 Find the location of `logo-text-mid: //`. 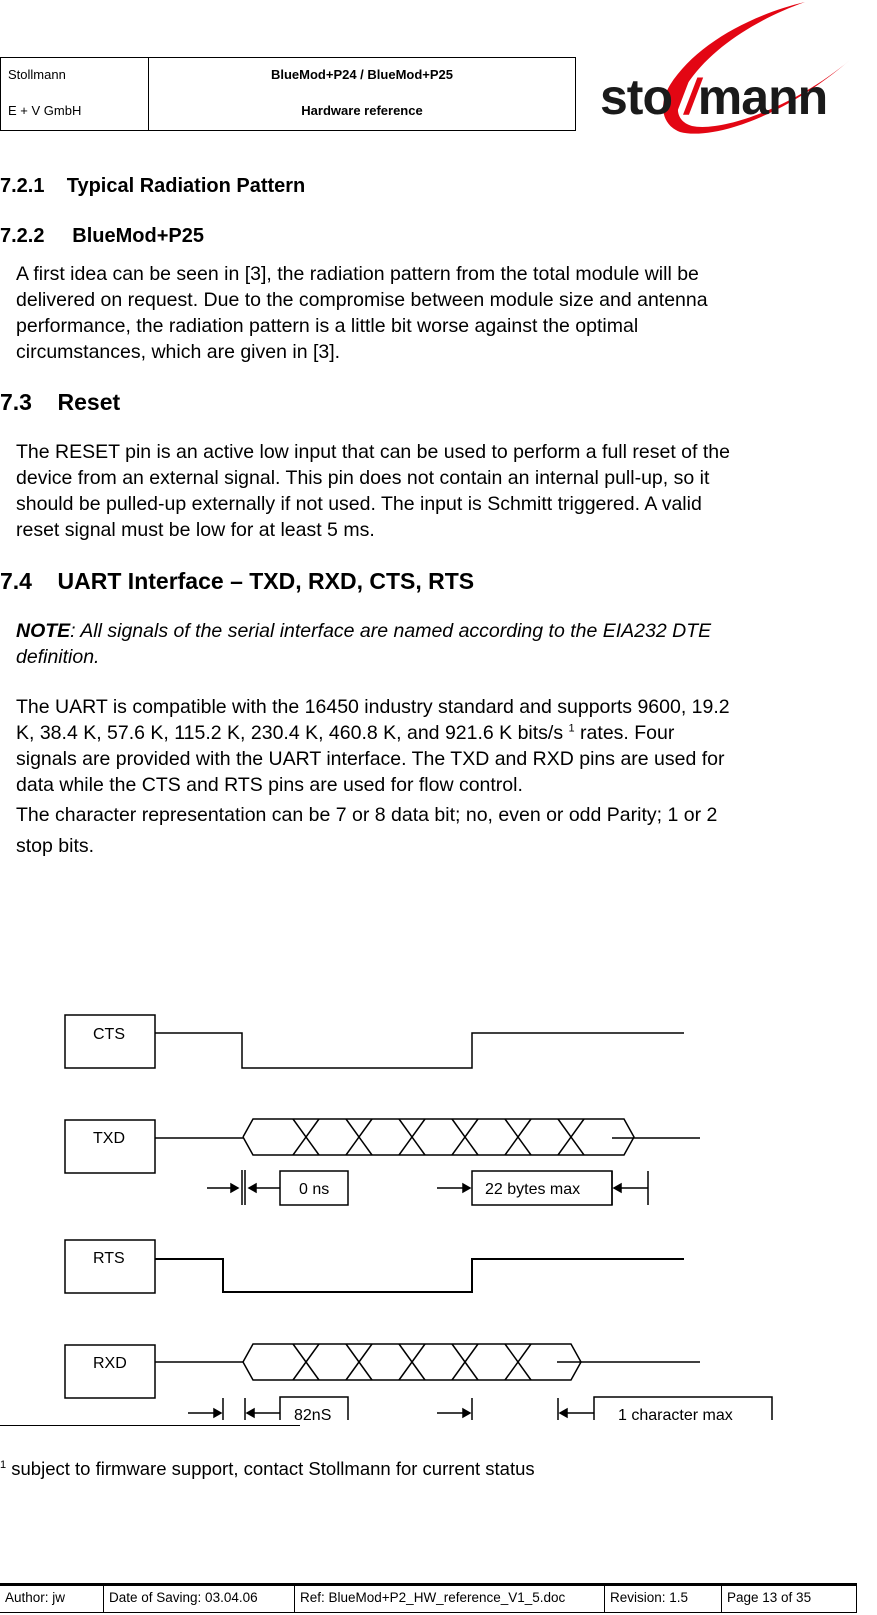

logo-text-mid: // is located at coordinates (685, 97).